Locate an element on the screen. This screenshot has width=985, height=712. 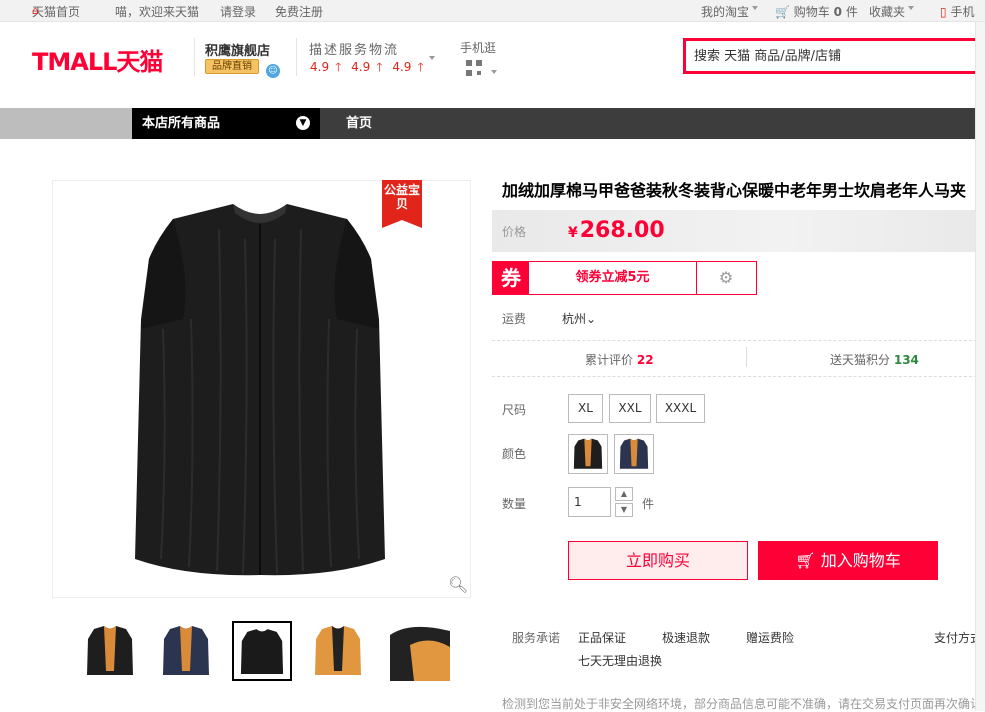
product-title: 加绒加厚棉马甲爸爸装秋冬装背心保暖中老年男士坎肩老年人马夹 is located at coordinates (734, 190).